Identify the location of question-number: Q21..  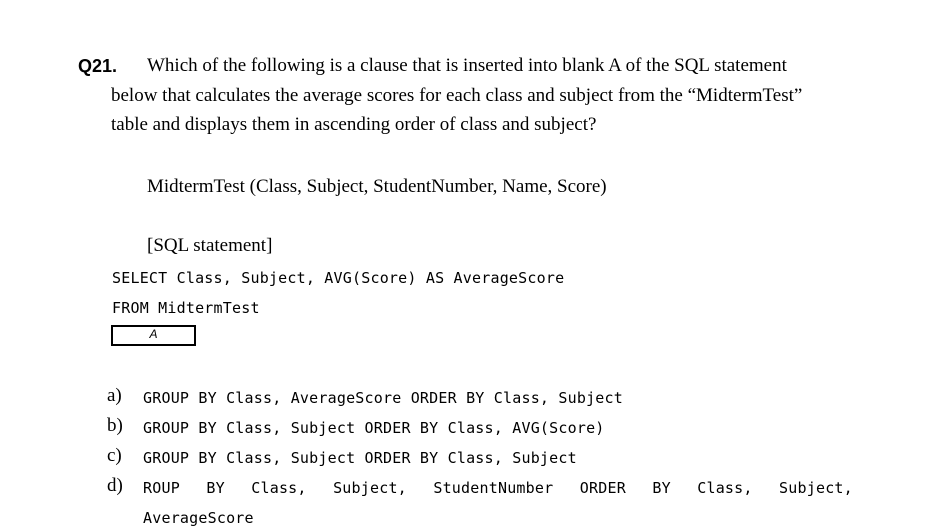
(98, 66).